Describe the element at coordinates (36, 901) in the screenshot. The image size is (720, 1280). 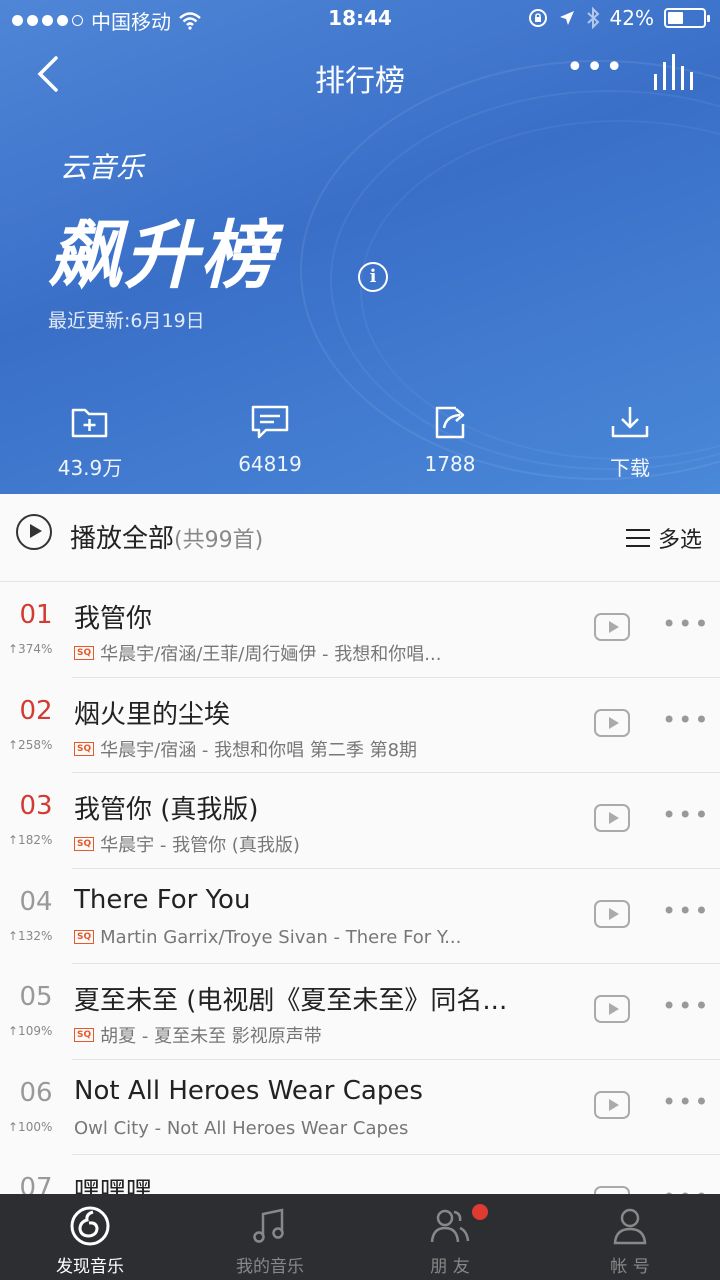
I see `song-rank: 04` at that location.